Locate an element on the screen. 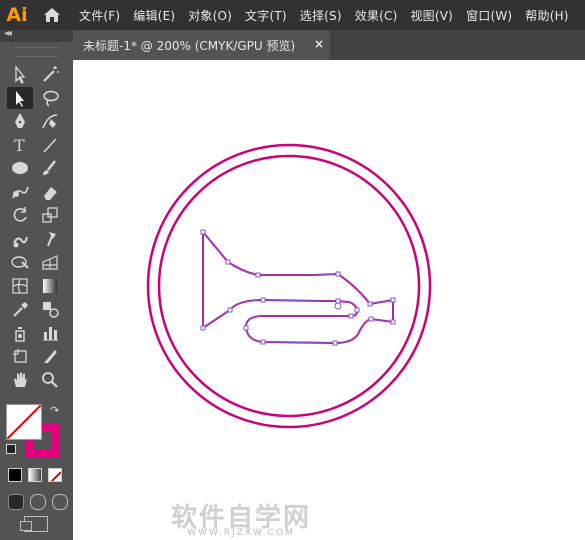 The image size is (585, 540). app-logo: Ai is located at coordinates (17, 15).